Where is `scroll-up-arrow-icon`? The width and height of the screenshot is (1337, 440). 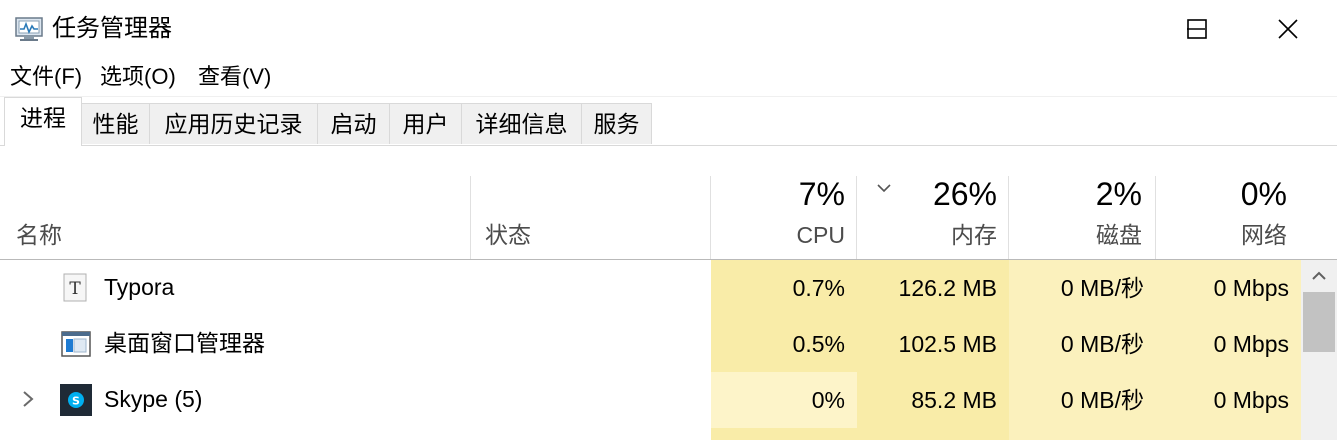
scroll-up-arrow-icon is located at coordinates (1319, 276).